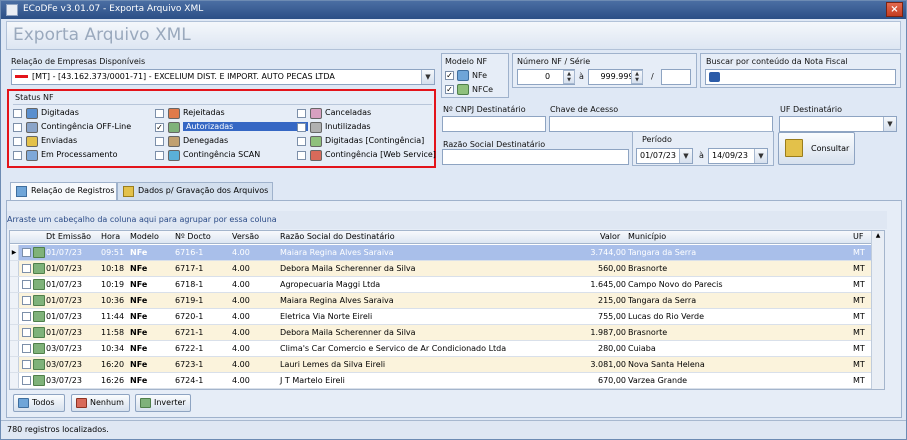 The width and height of the screenshot is (907, 440). Describe the element at coordinates (760, 156) in the screenshot. I see `periodo-to-chevron-icon: ▼` at that location.